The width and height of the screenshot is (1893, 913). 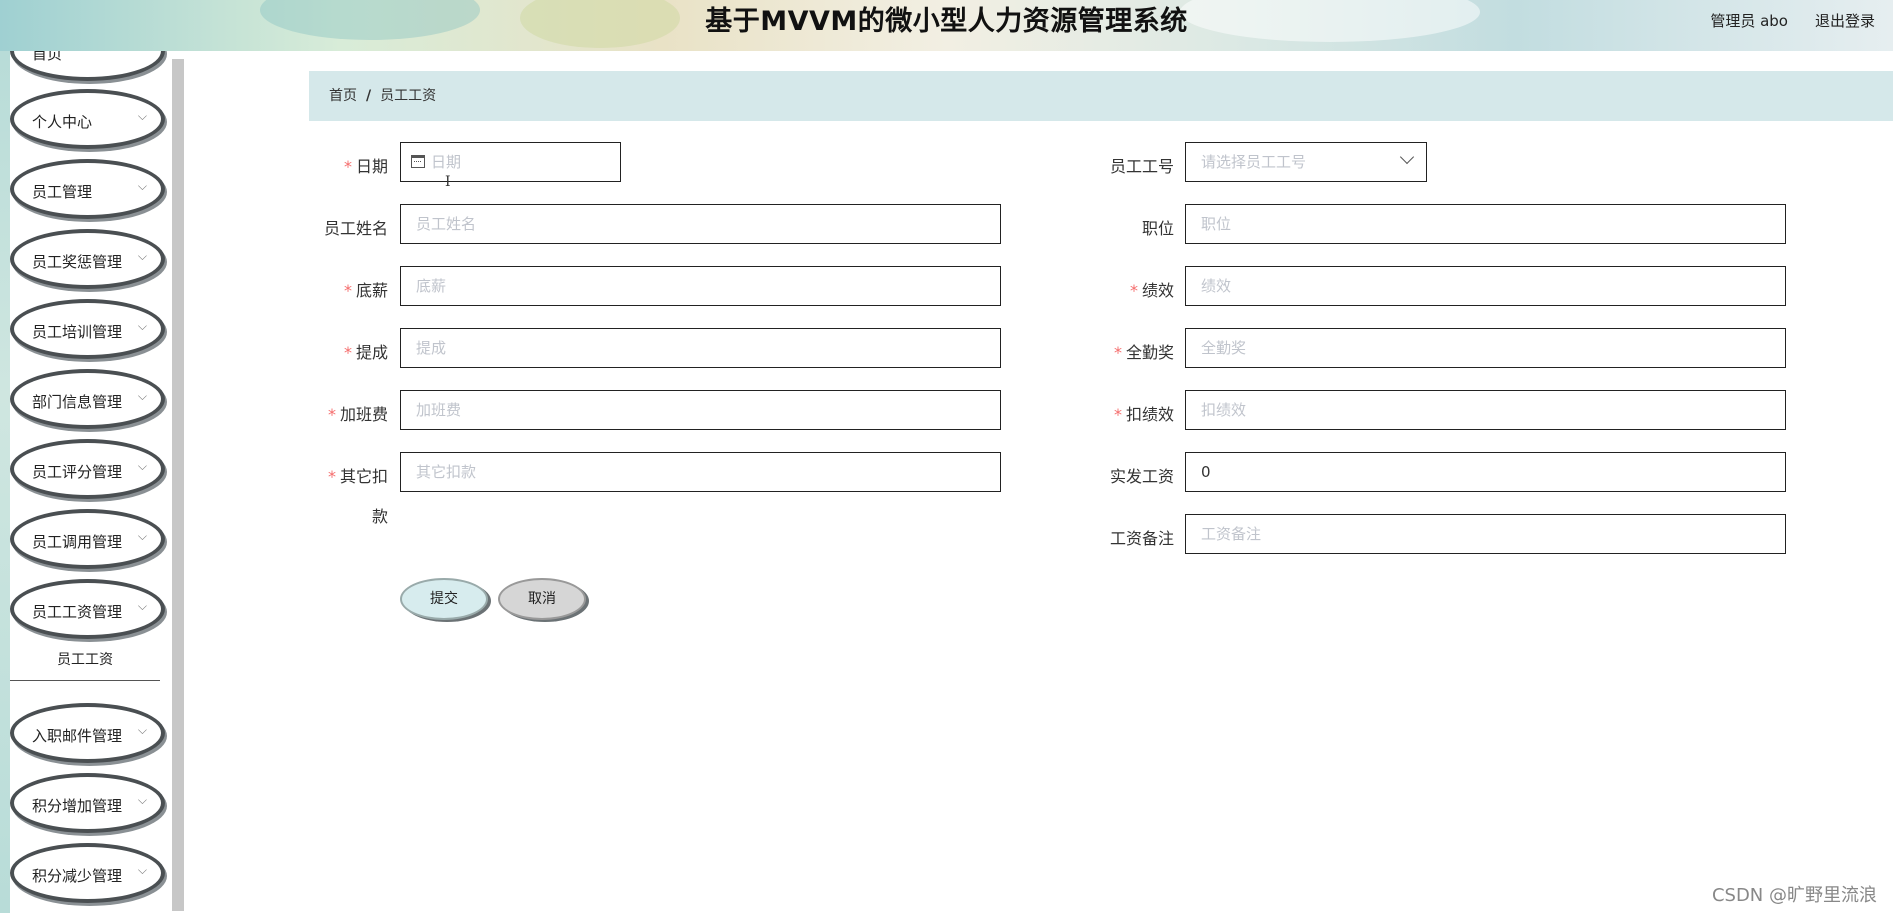 I want to click on other-deduction-label: * 其它扣, so click(x=357, y=476).